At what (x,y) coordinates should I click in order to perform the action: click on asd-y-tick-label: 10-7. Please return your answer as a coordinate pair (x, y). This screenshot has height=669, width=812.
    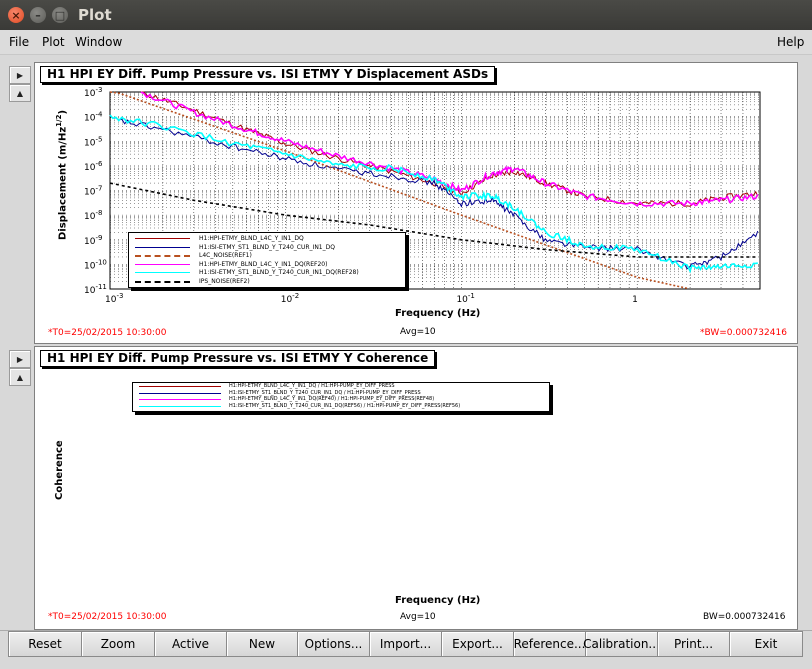
    Looking at the image, I should click on (93, 191).